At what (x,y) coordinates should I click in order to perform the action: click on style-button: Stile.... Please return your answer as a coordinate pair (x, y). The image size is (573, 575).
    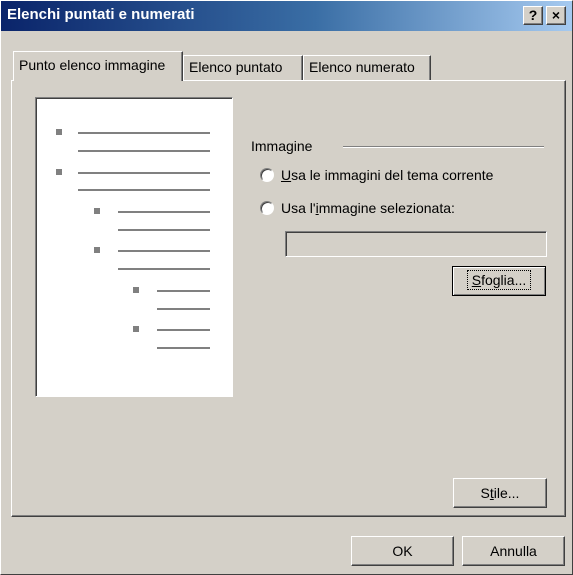
    Looking at the image, I should click on (500, 493).